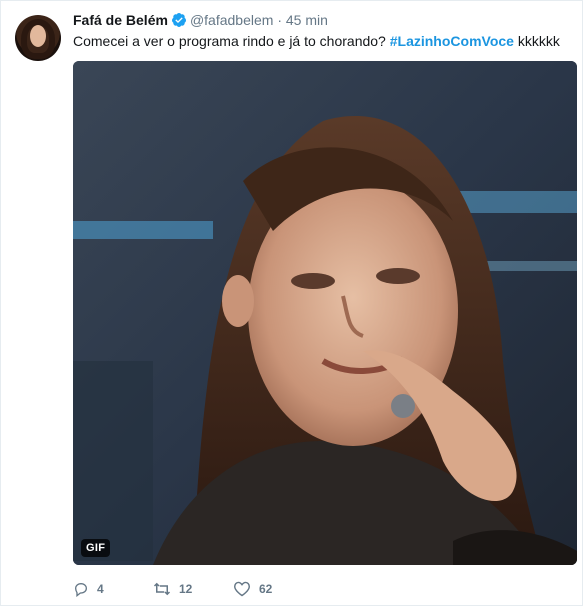  I want to click on retweet-count: 12, so click(186, 589).